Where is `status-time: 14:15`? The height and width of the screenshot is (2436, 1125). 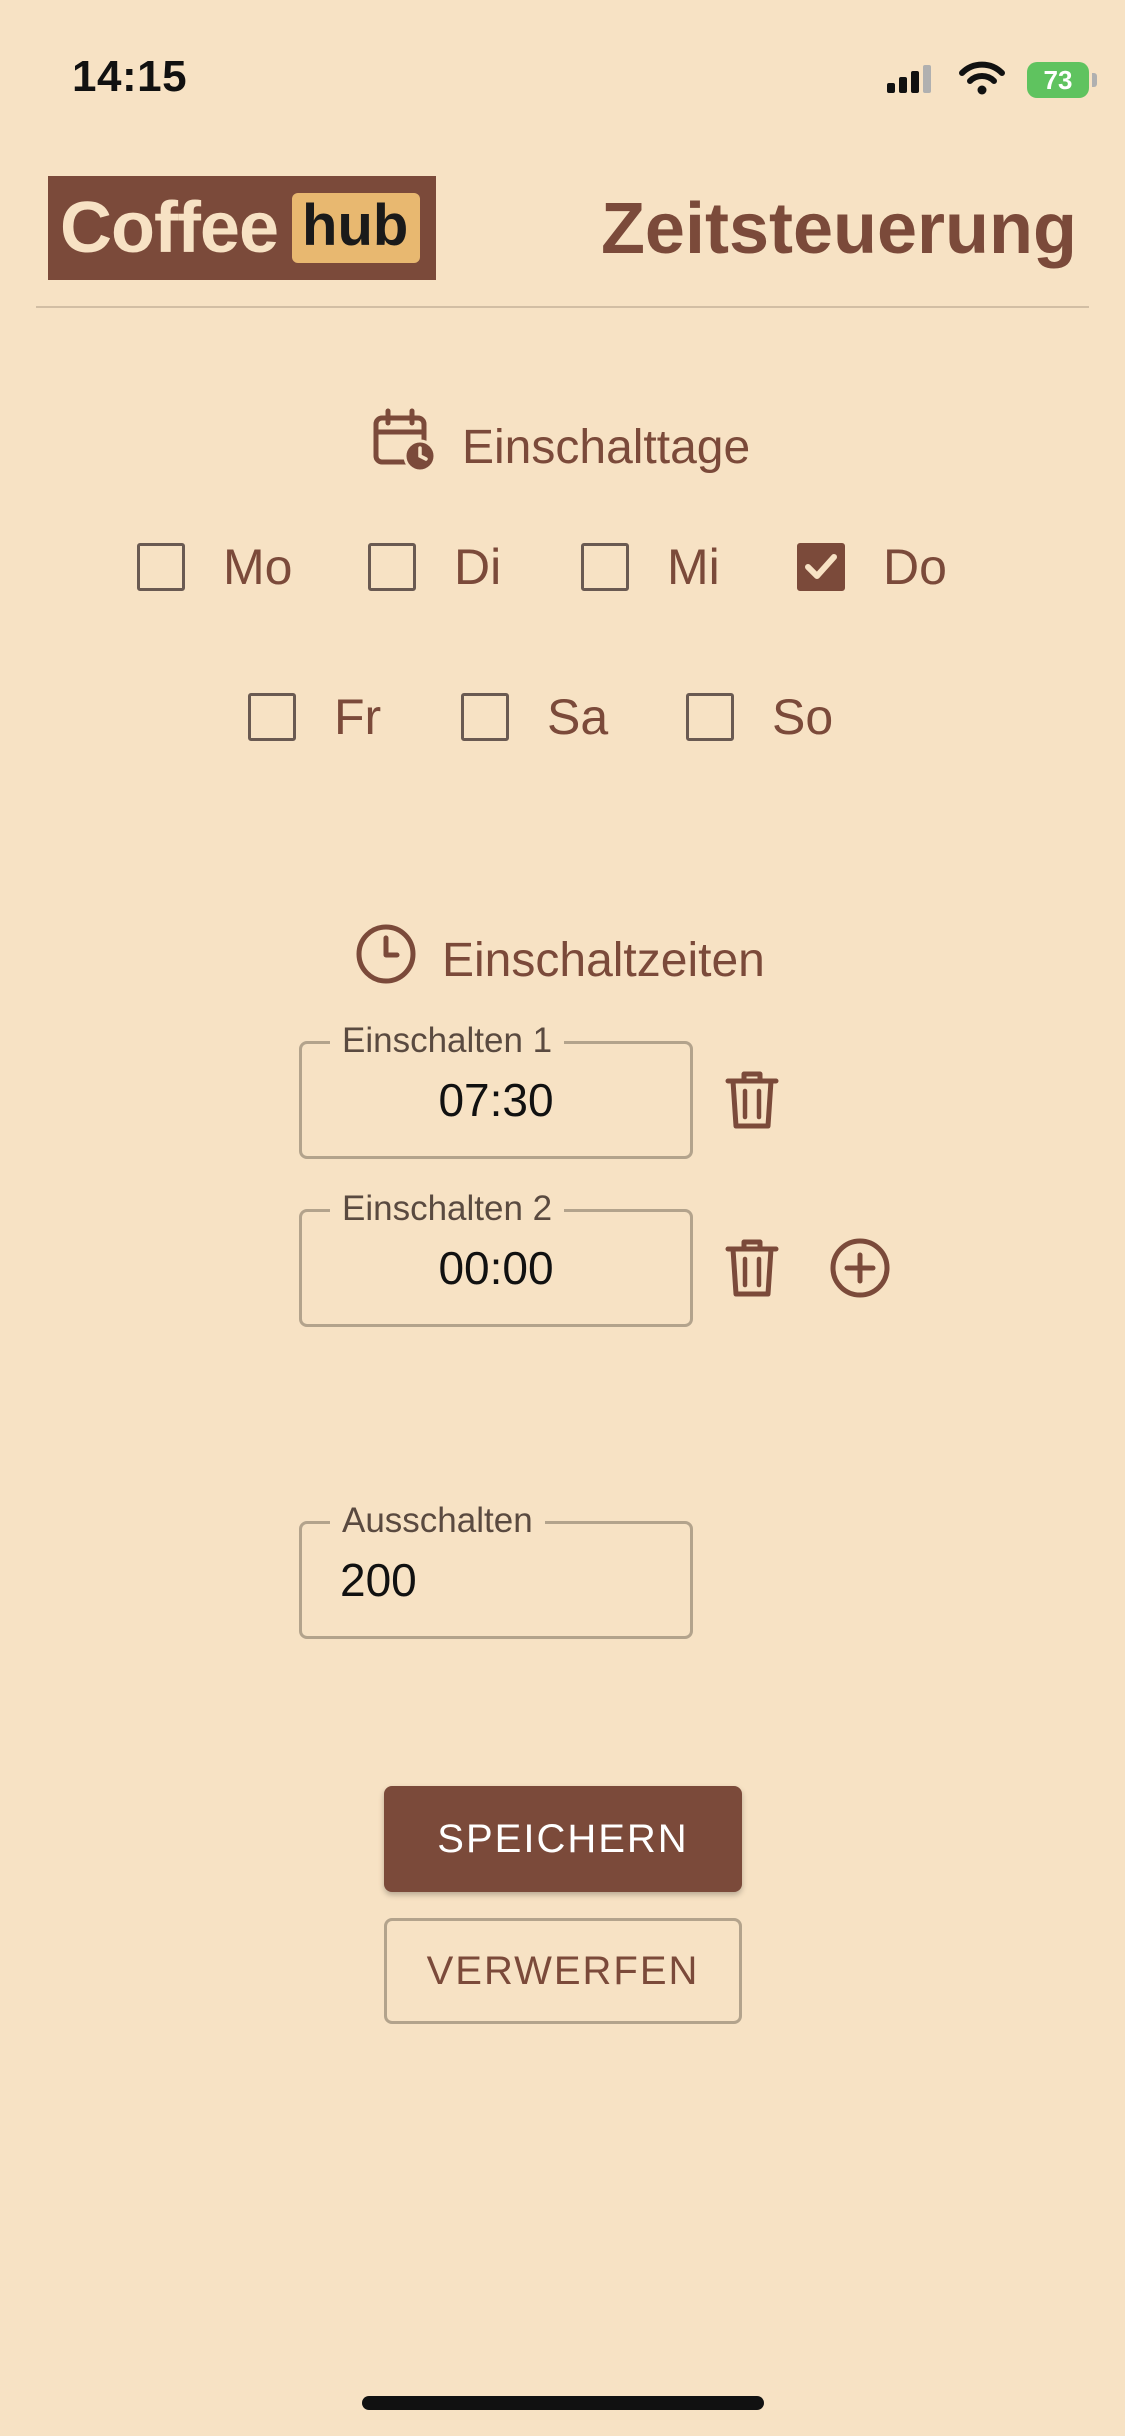 status-time: 14:15 is located at coordinates (130, 76).